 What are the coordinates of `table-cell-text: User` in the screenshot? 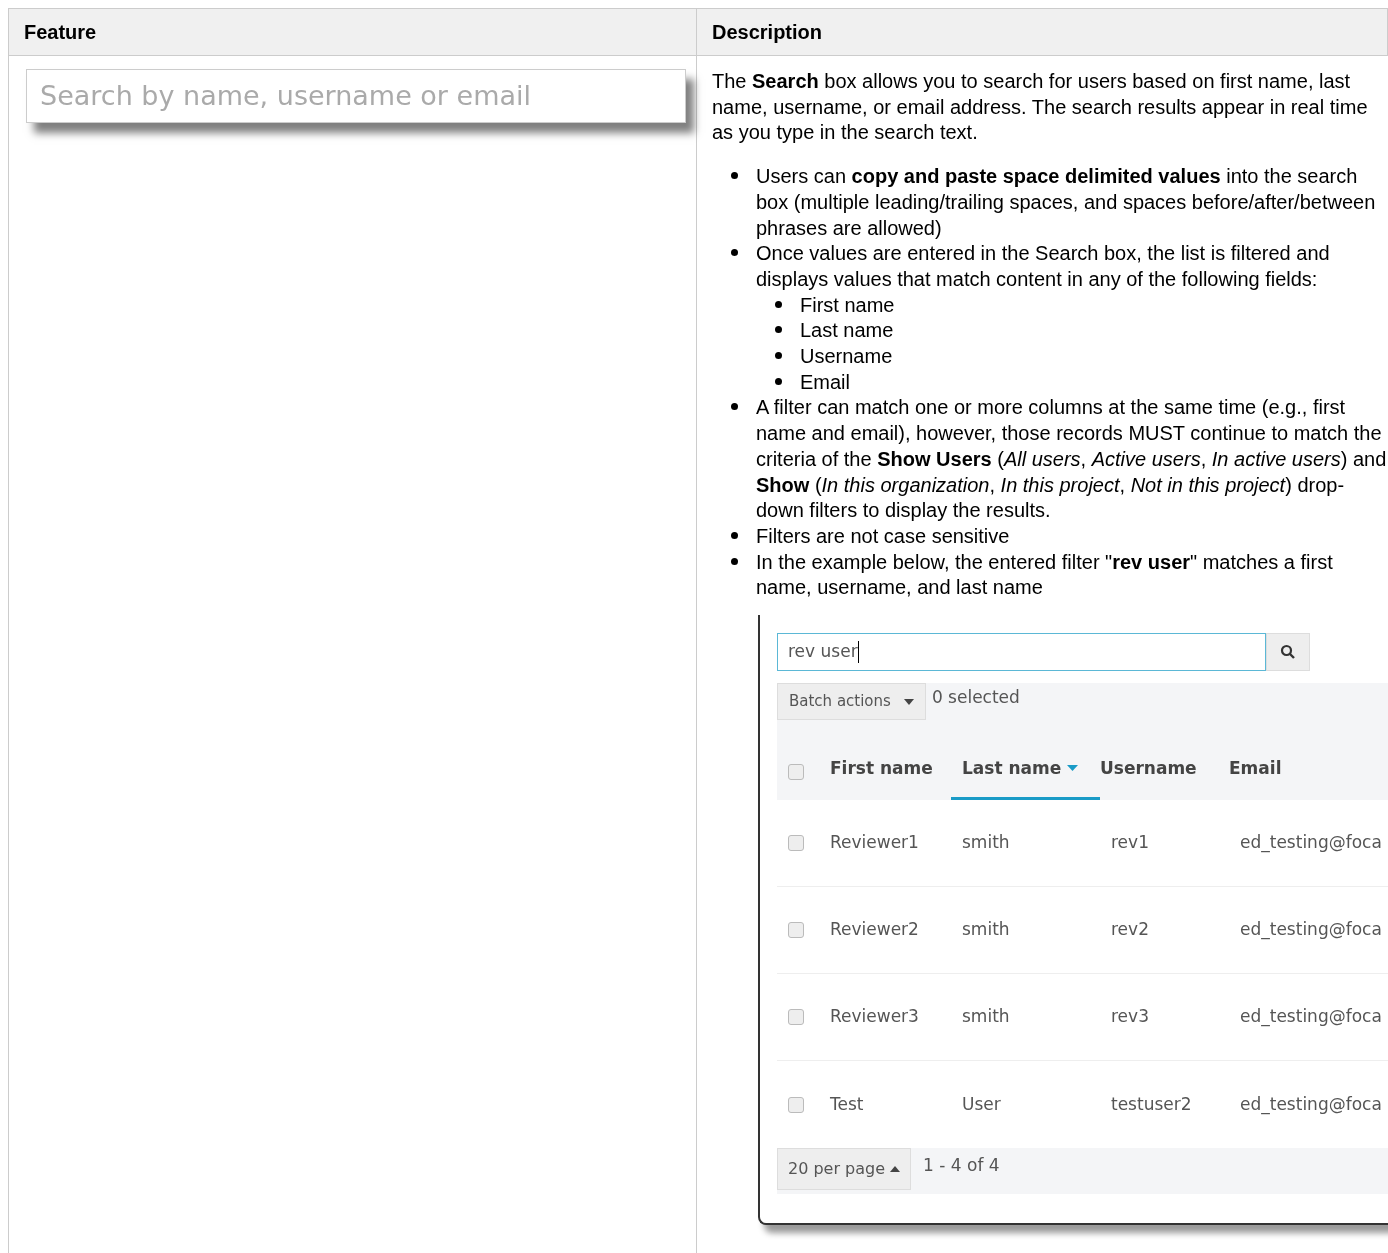 It's located at (982, 1104).